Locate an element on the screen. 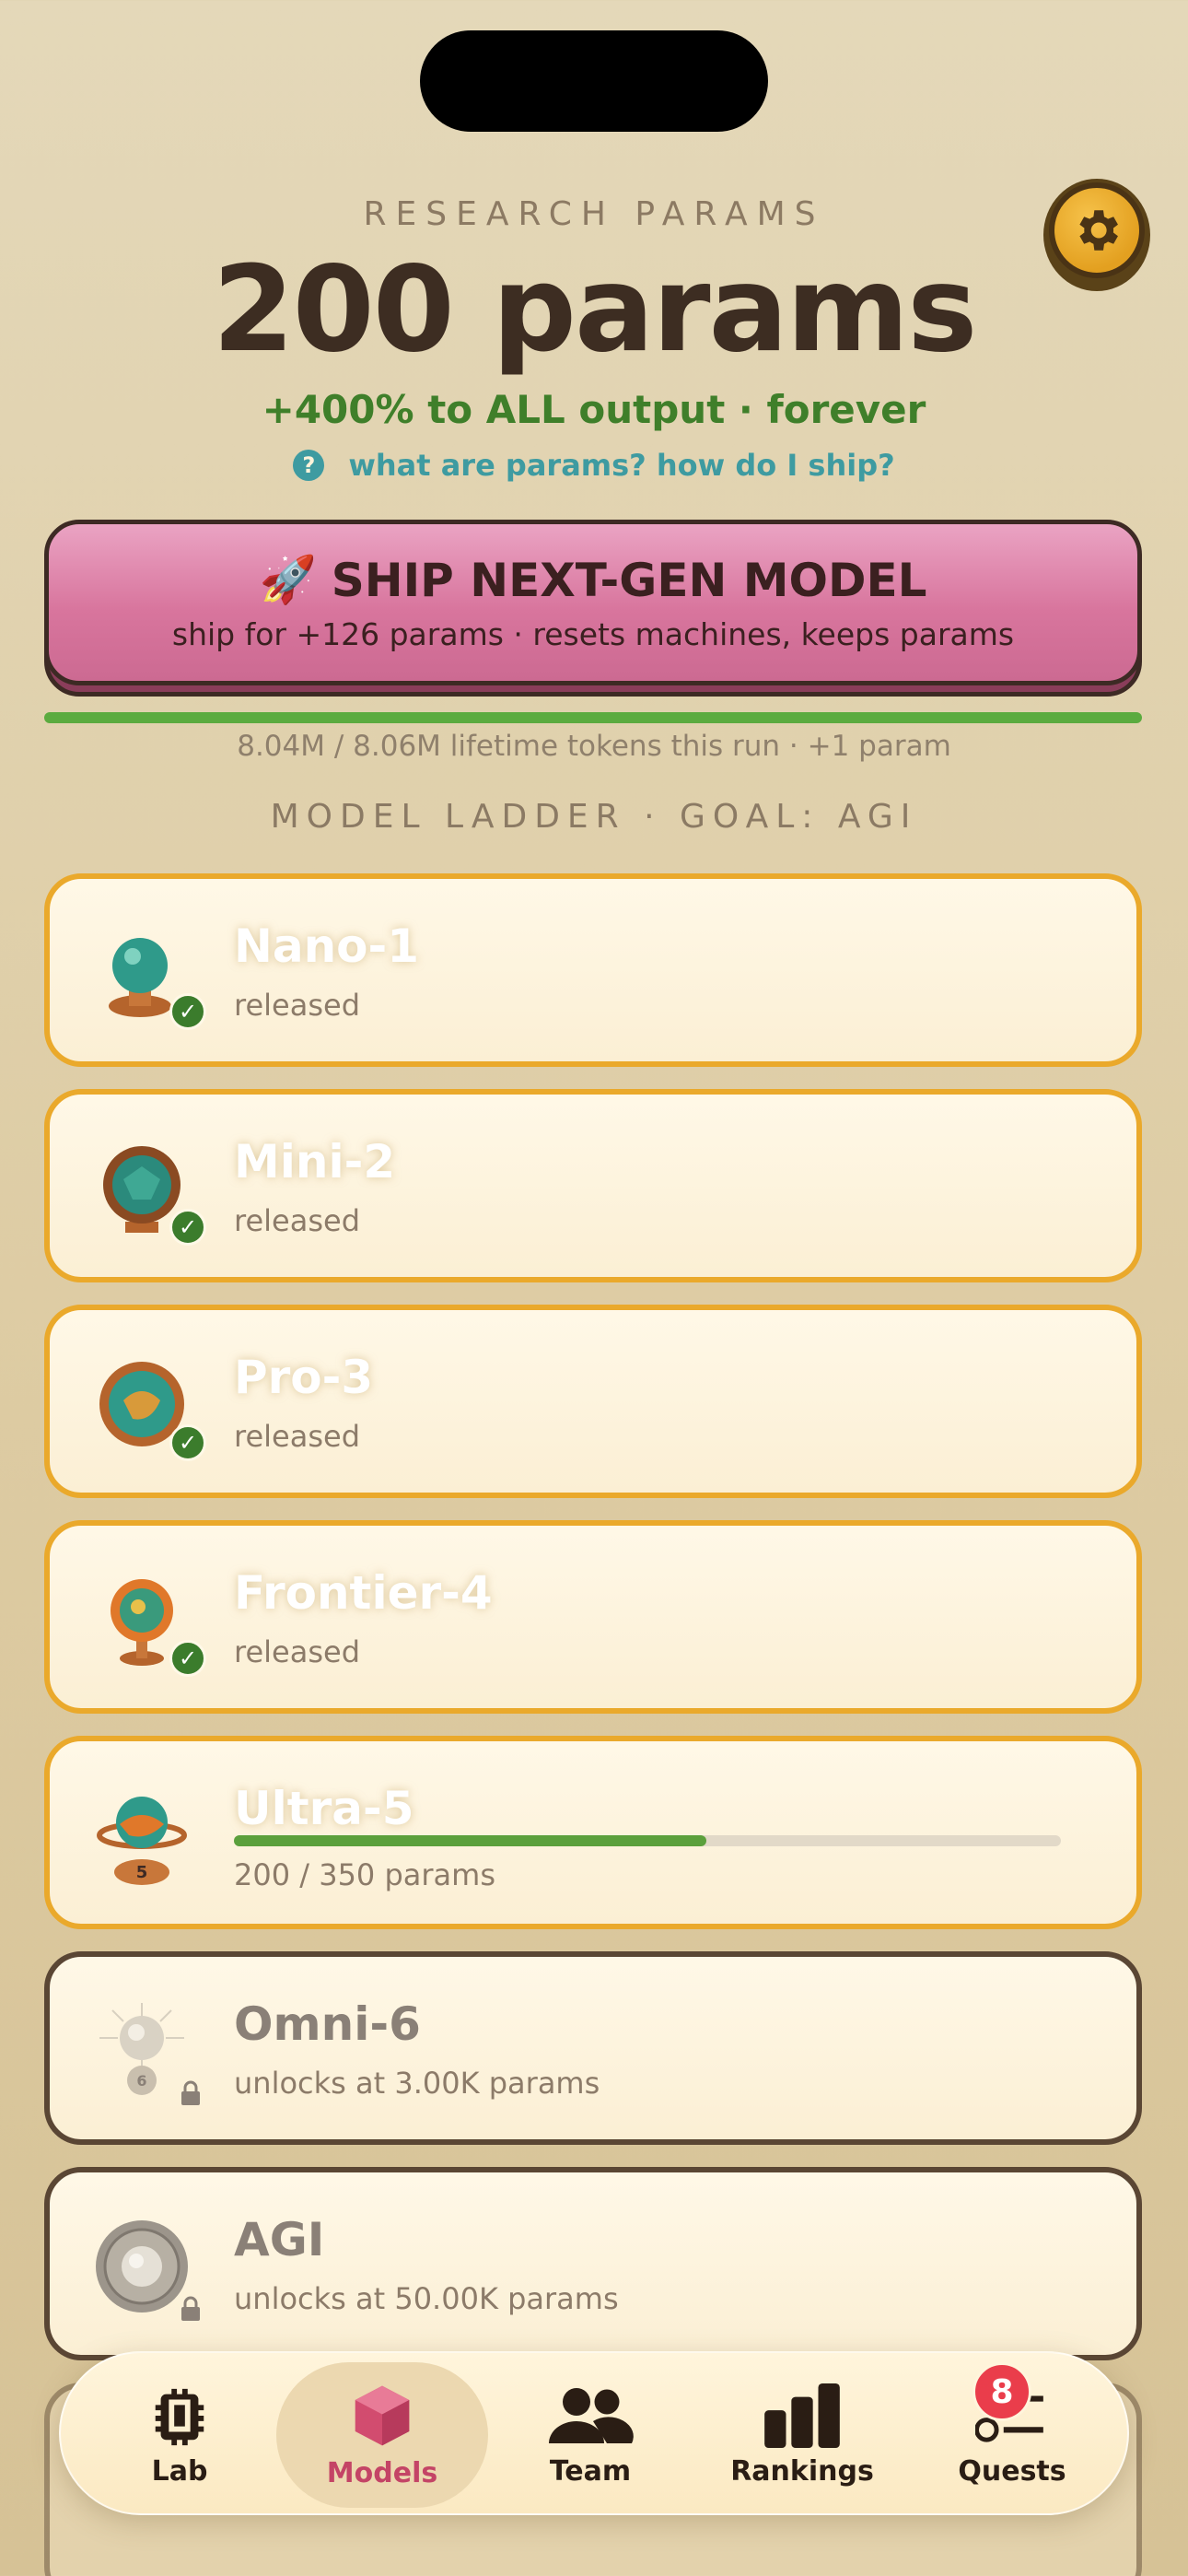 The image size is (1188, 2576). params-count: 200 params is located at coordinates (595, 310).